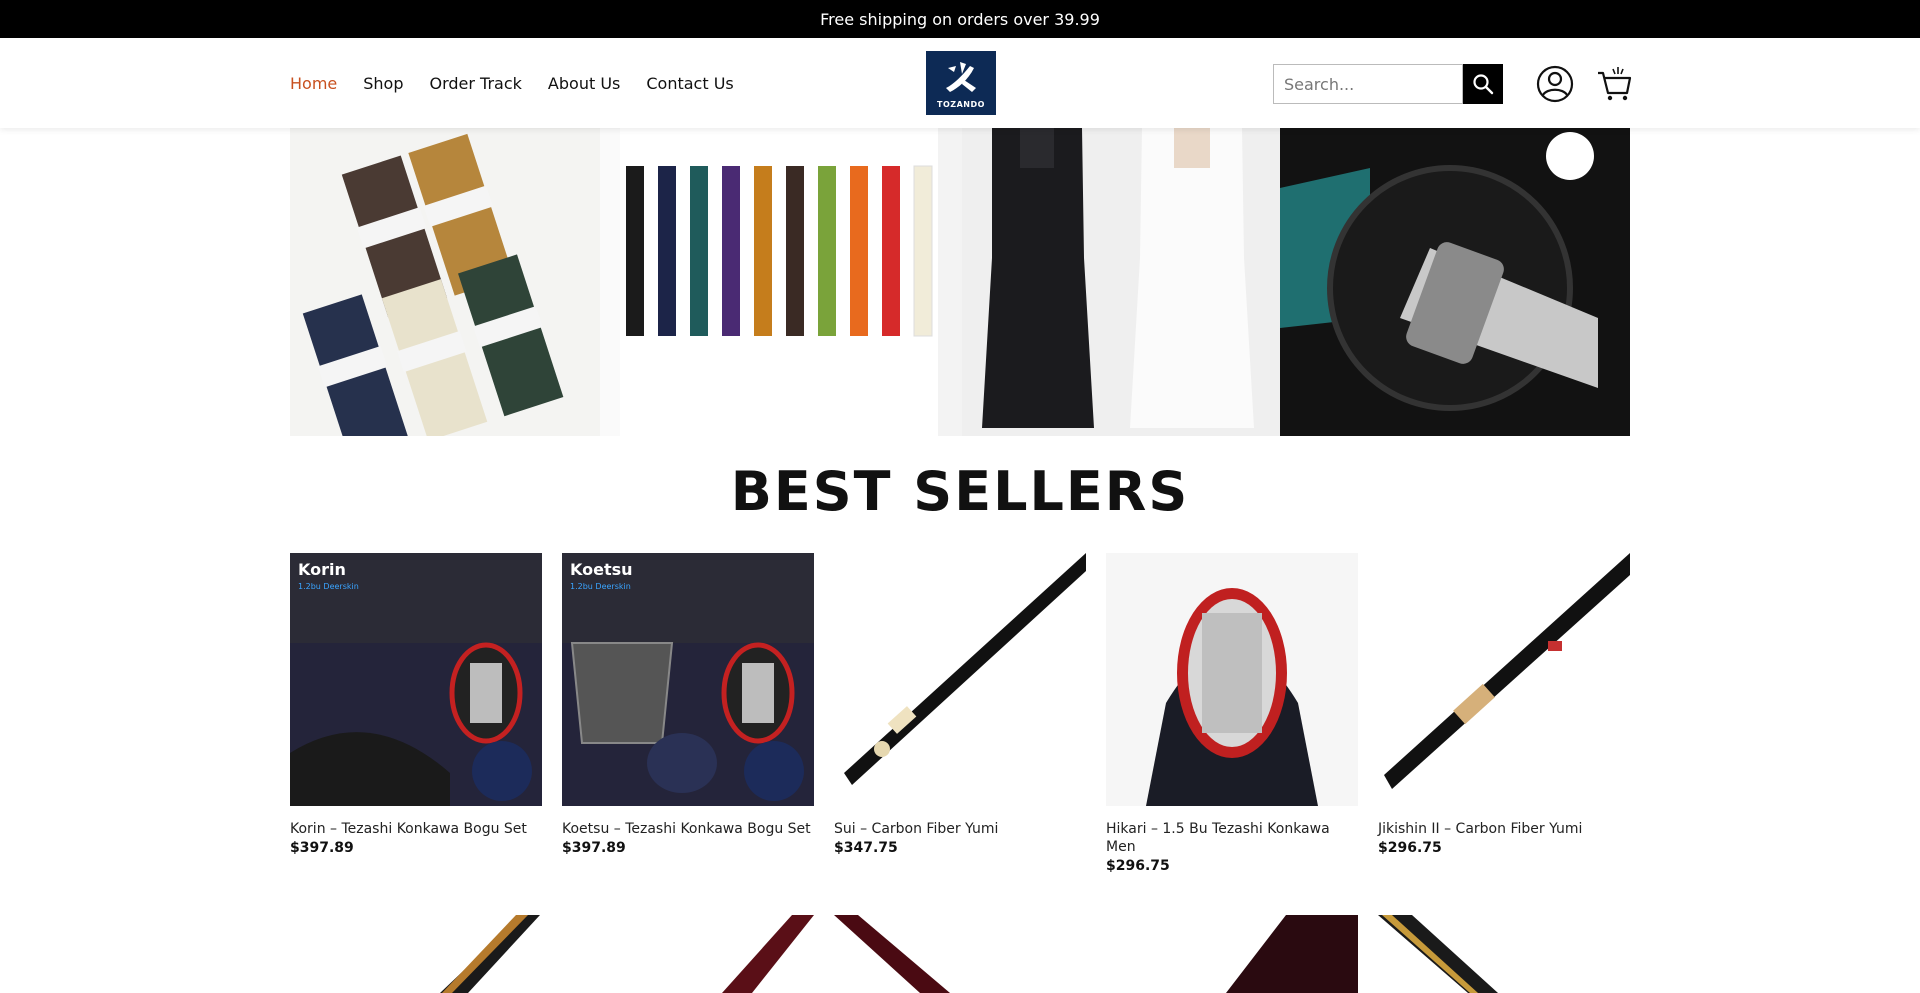 The width and height of the screenshot is (1920, 993). I want to click on user-icon, so click(1555, 84).